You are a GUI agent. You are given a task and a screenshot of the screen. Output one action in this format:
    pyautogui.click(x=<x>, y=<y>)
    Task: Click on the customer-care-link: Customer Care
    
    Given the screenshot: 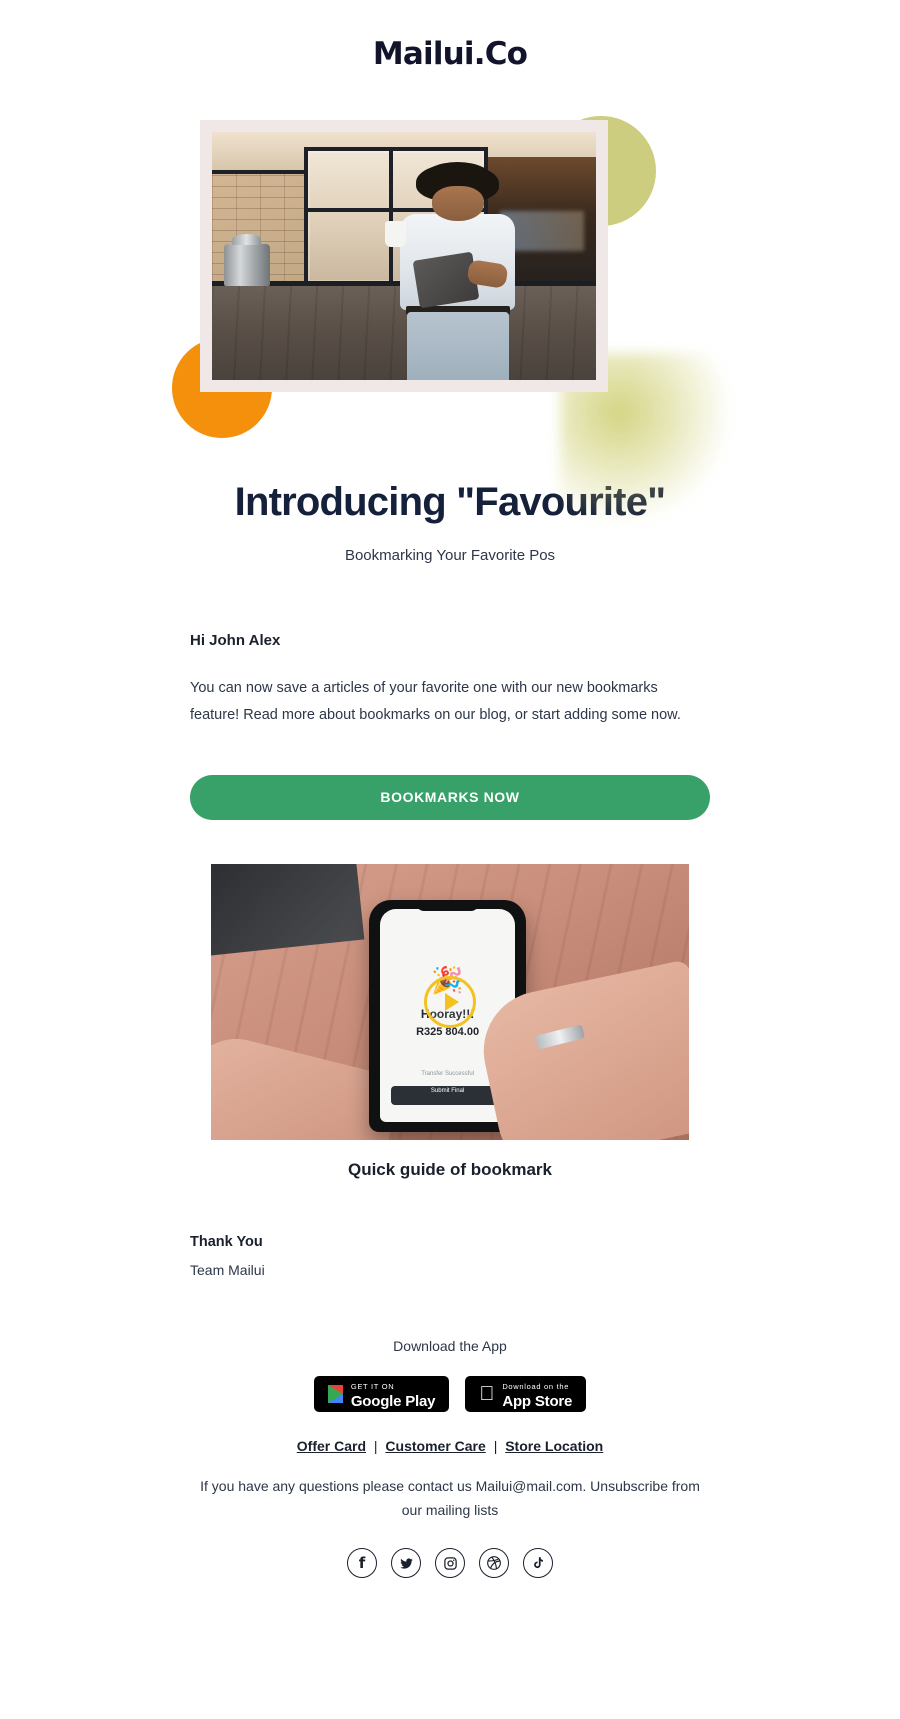 What is the action you would take?
    pyautogui.click(x=435, y=1446)
    